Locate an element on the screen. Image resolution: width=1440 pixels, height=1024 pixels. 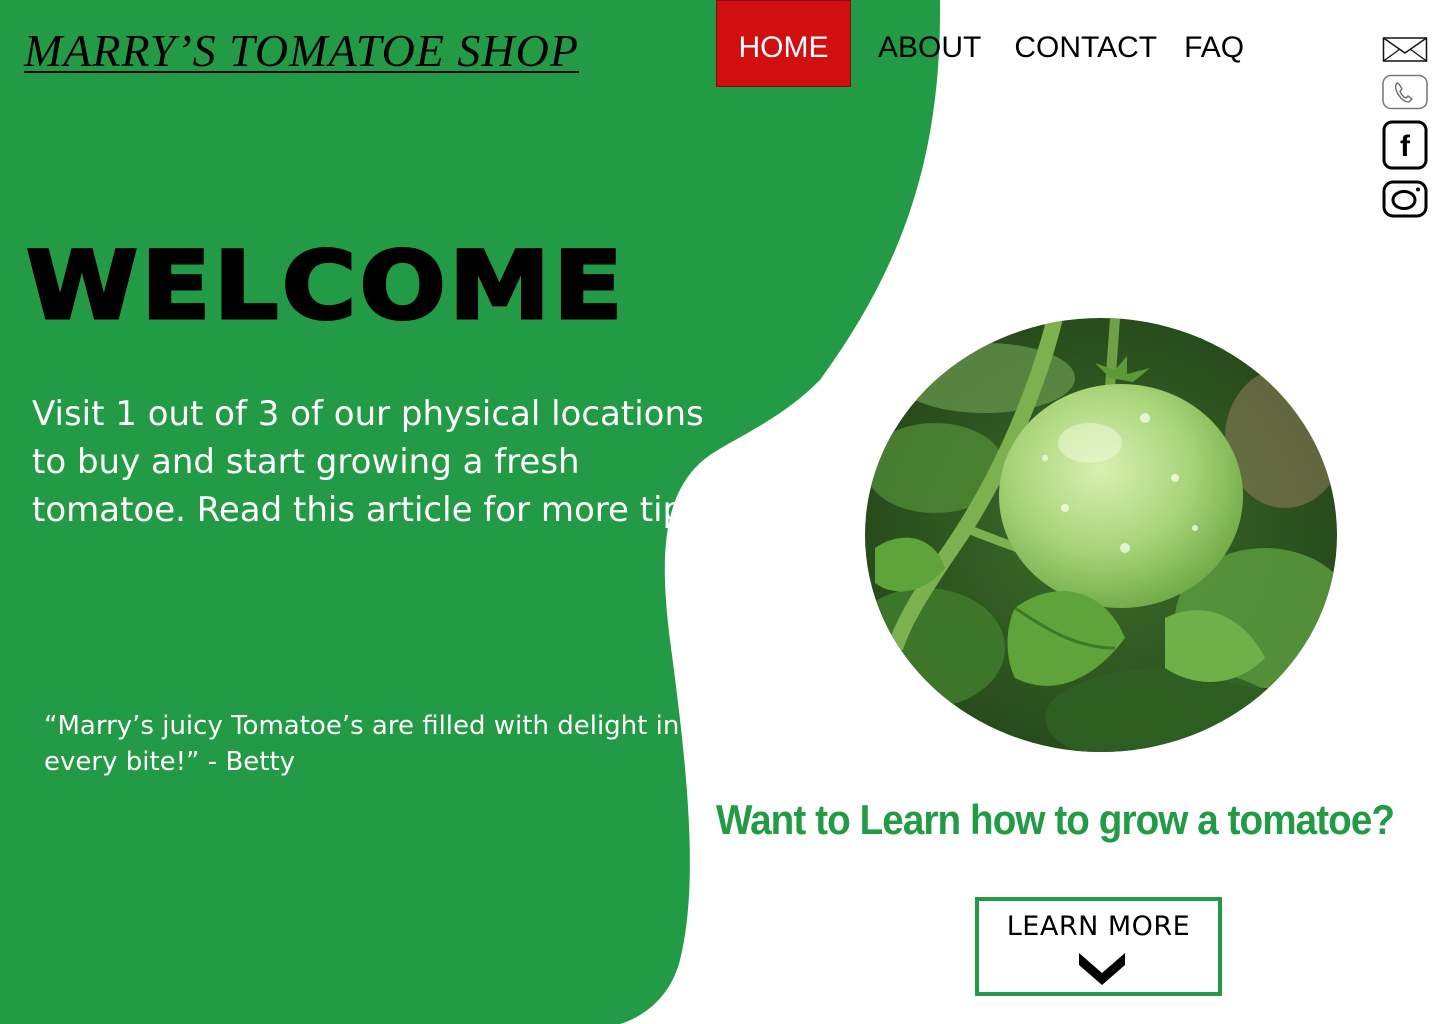
facebook-glyph: f is located at coordinates (1405, 146).